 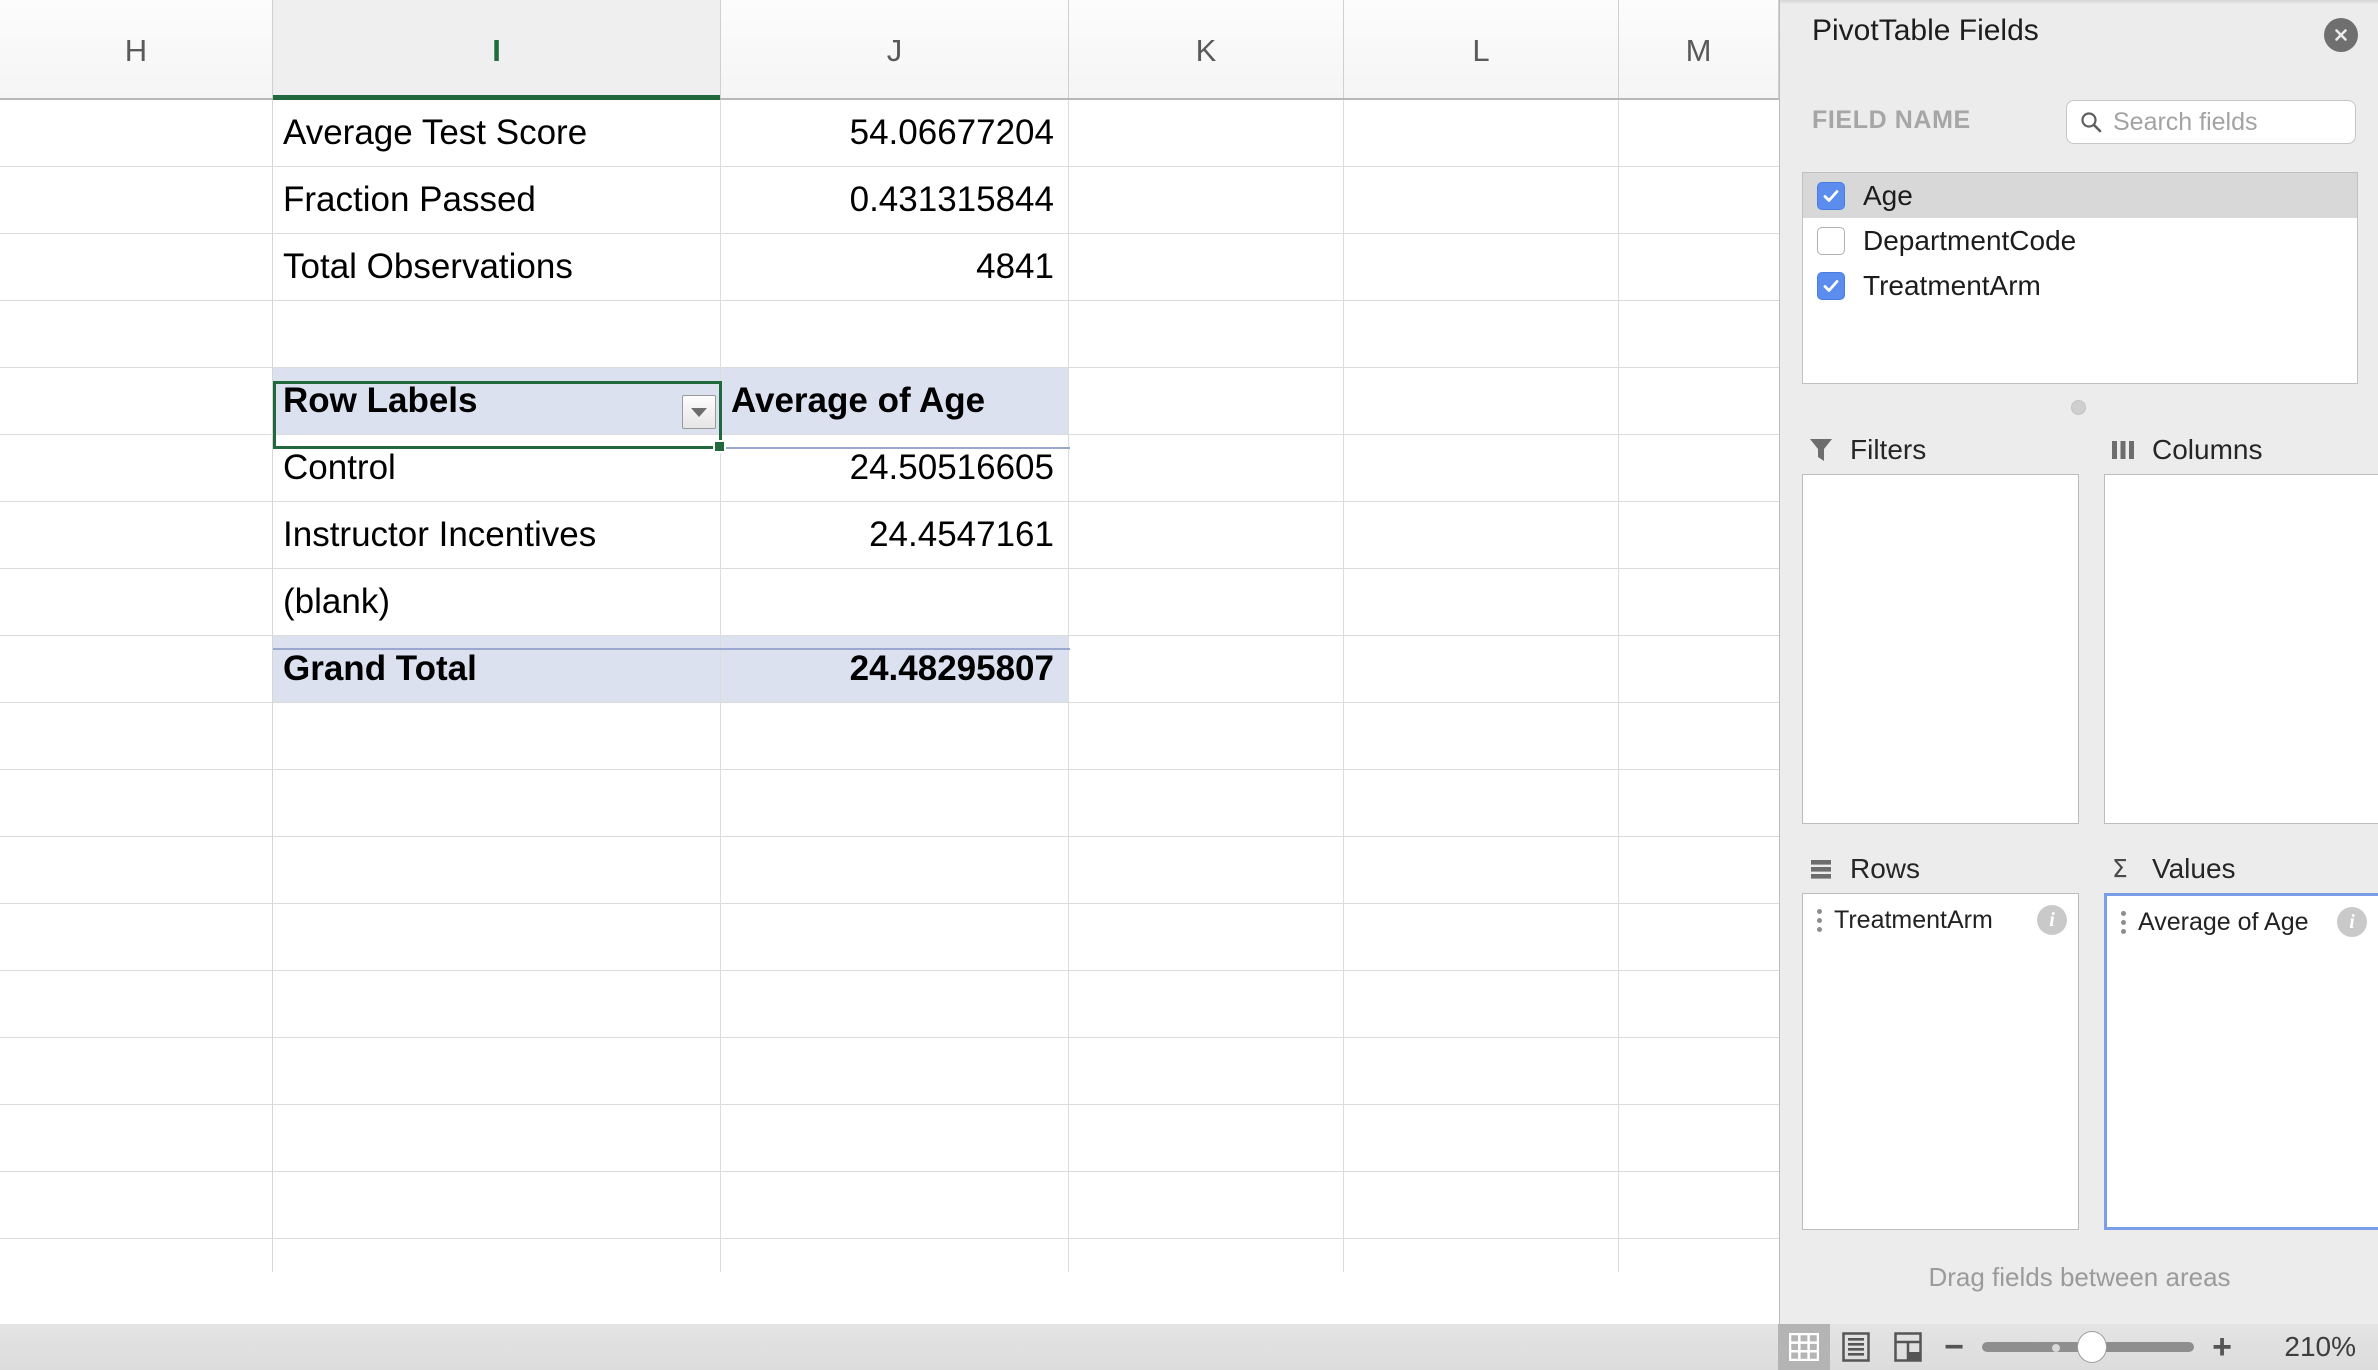 I want to click on cell-h6, so click(x=136, y=468).